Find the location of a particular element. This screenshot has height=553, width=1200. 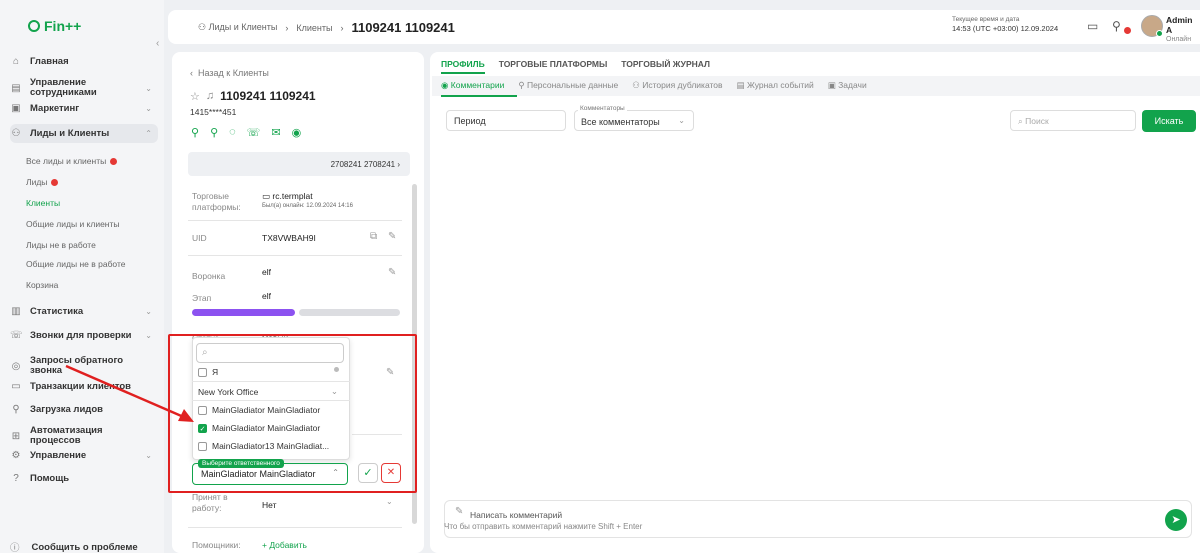

online-status-dot is located at coordinates (1159, 33).